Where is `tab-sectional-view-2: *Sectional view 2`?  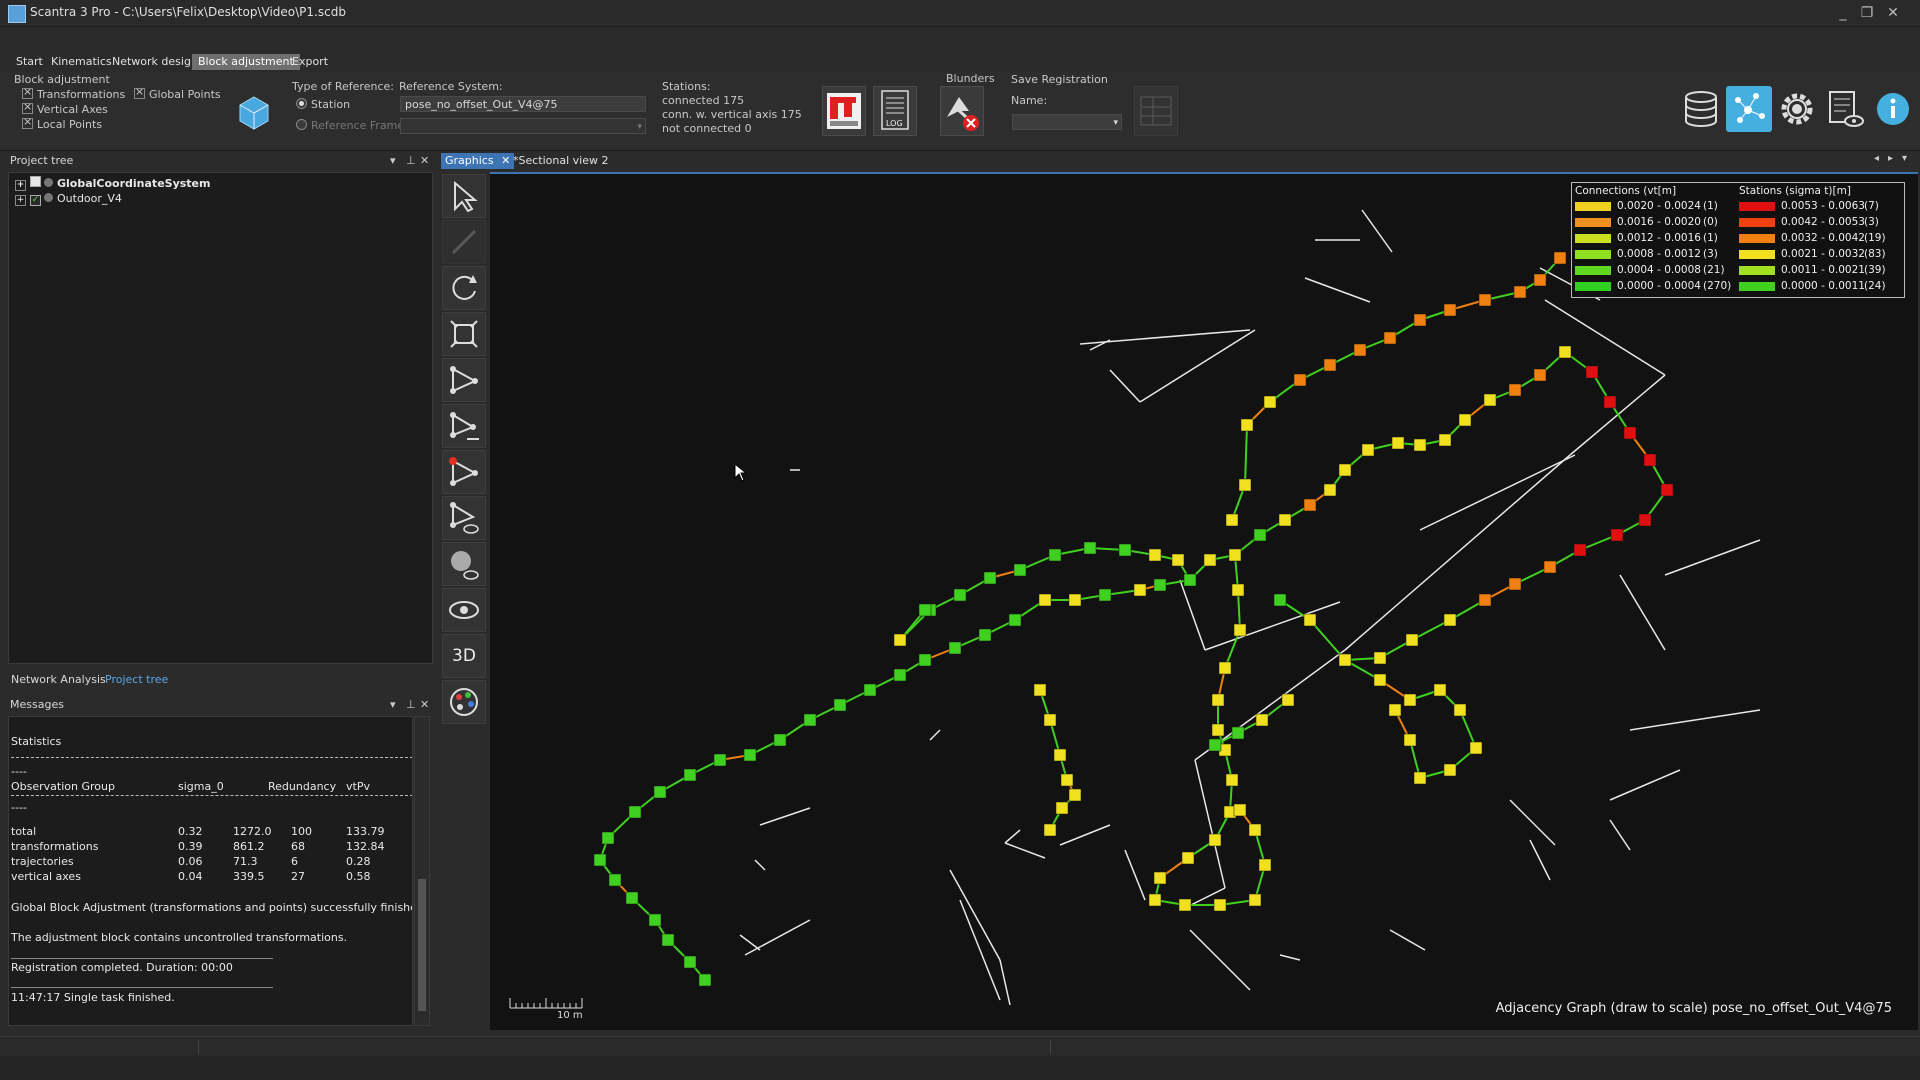 tab-sectional-view-2: *Sectional view 2 is located at coordinates (561, 161).